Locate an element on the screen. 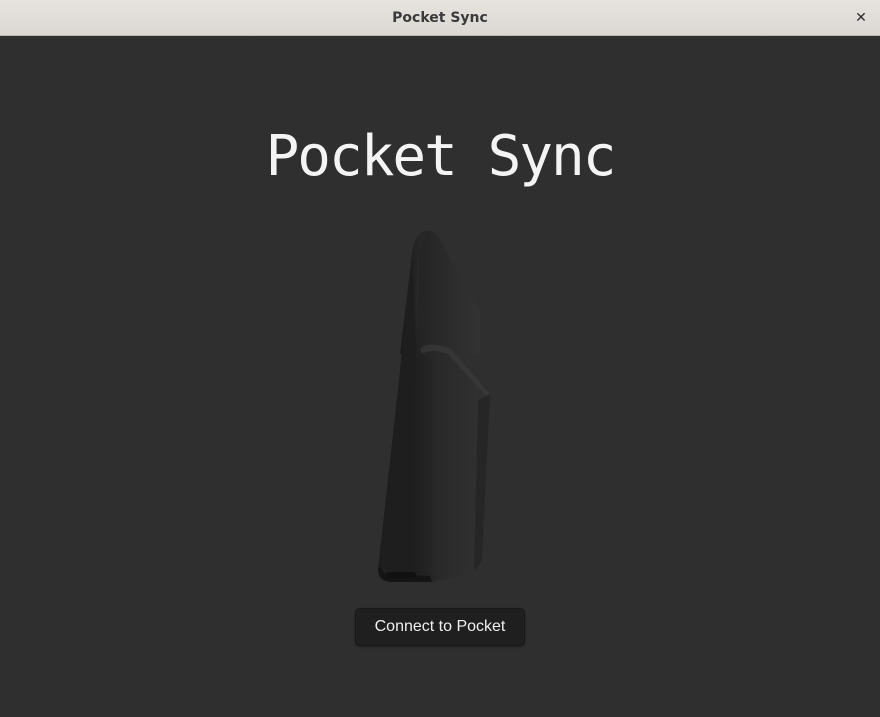 This screenshot has height=717, width=880. title-bar: Pocket Sync ✕ is located at coordinates (440, 18).